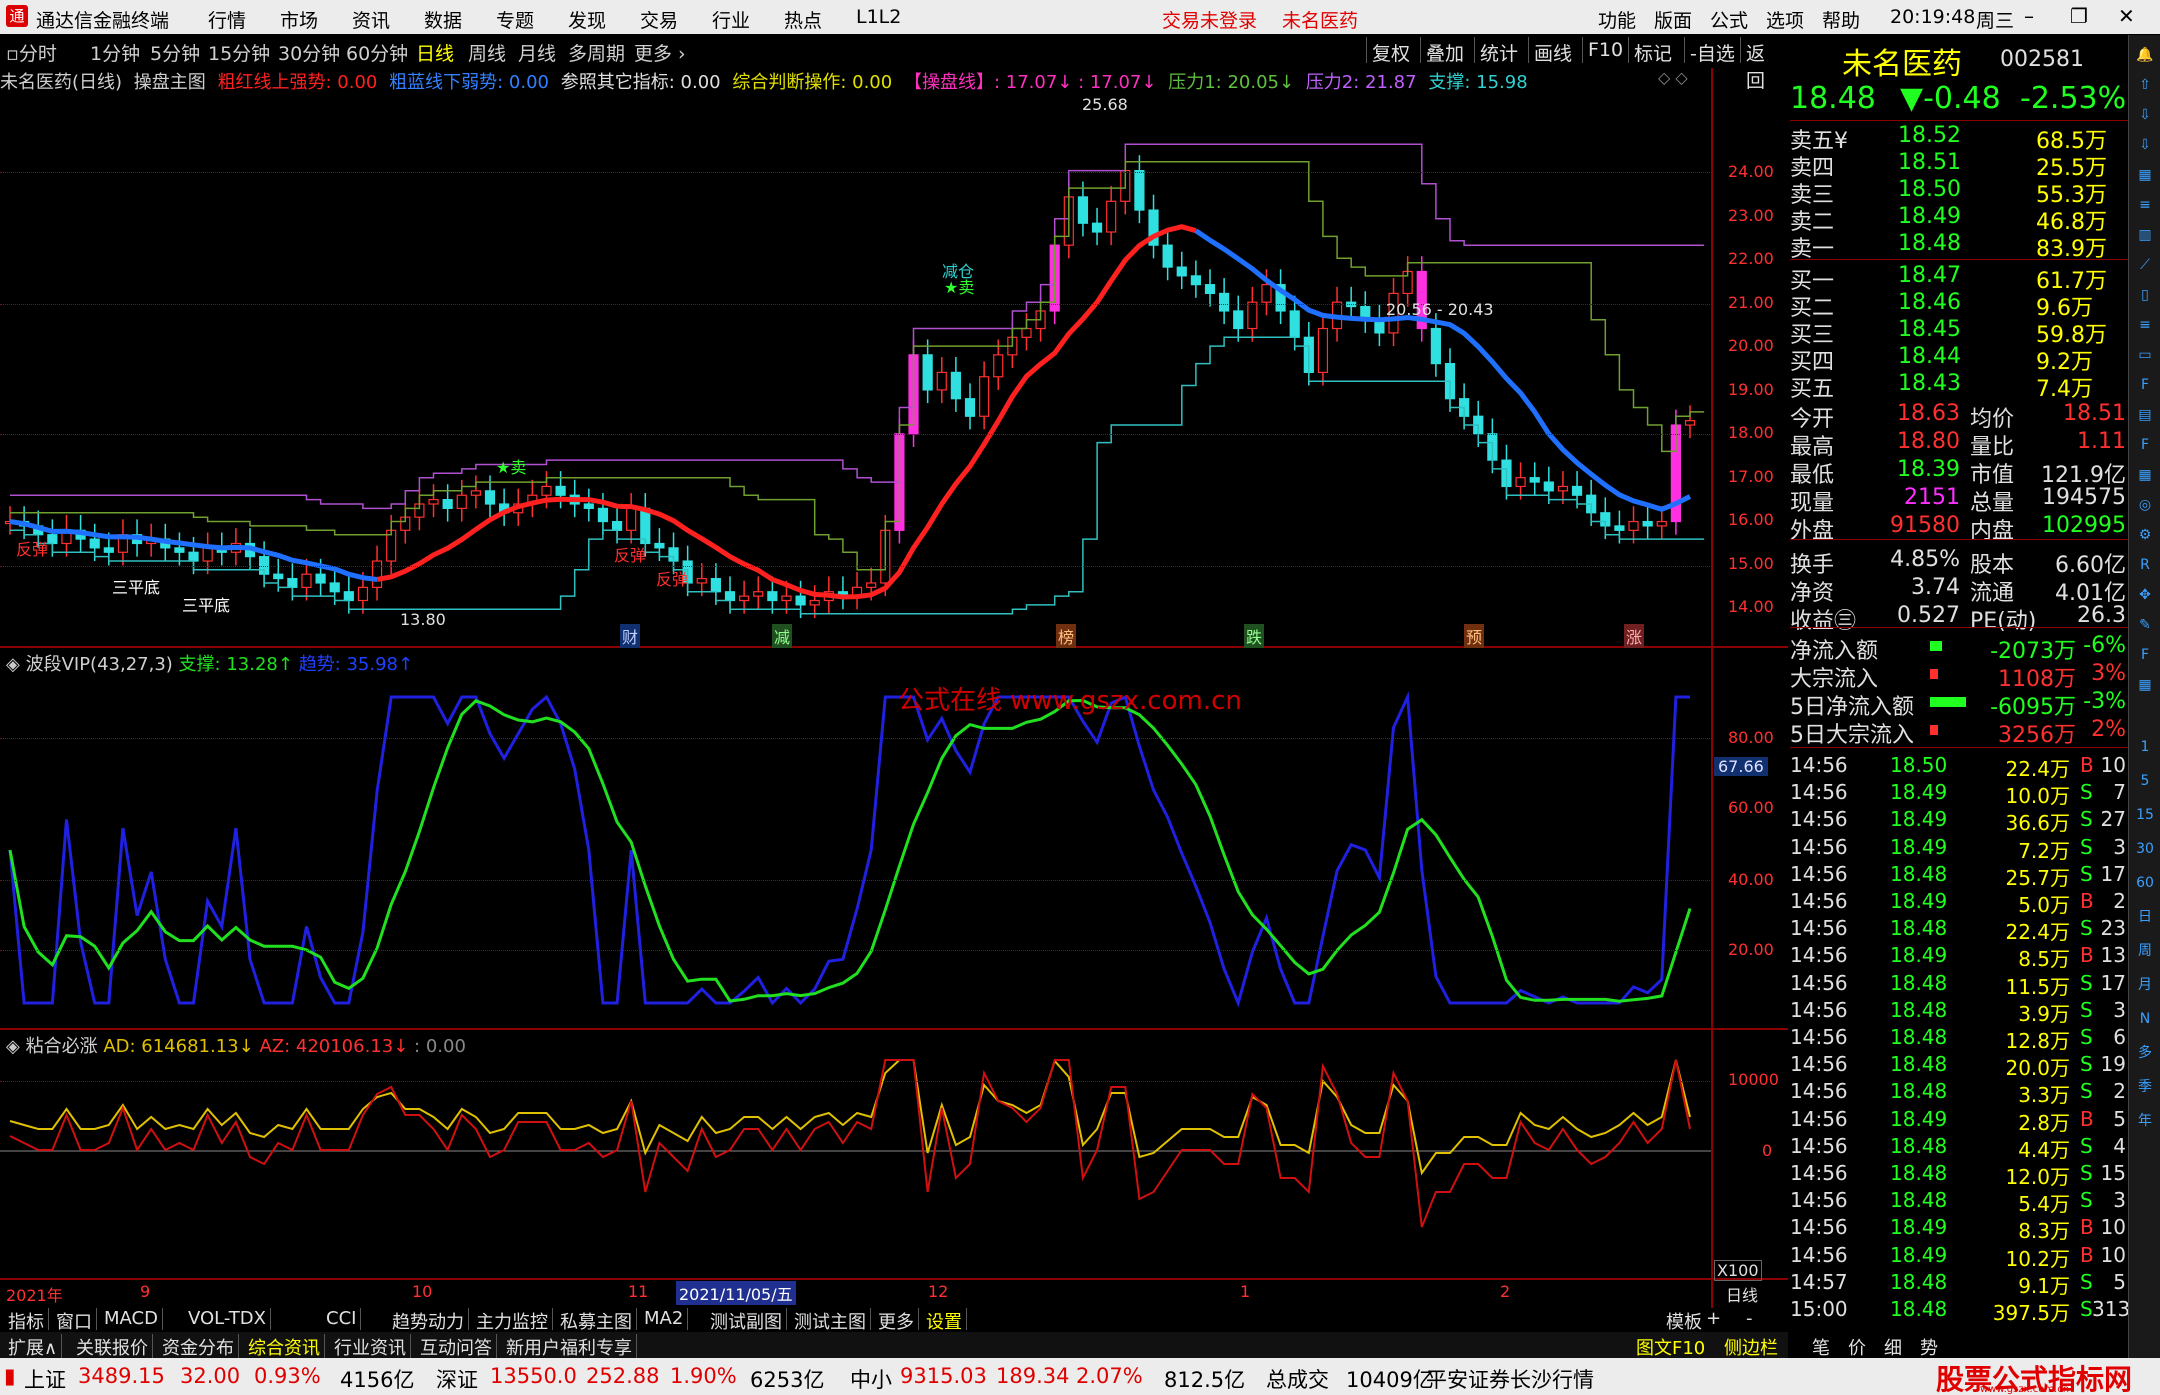 The image size is (2160, 1395). I want to click on event-badge: 涨, so click(1634, 636).